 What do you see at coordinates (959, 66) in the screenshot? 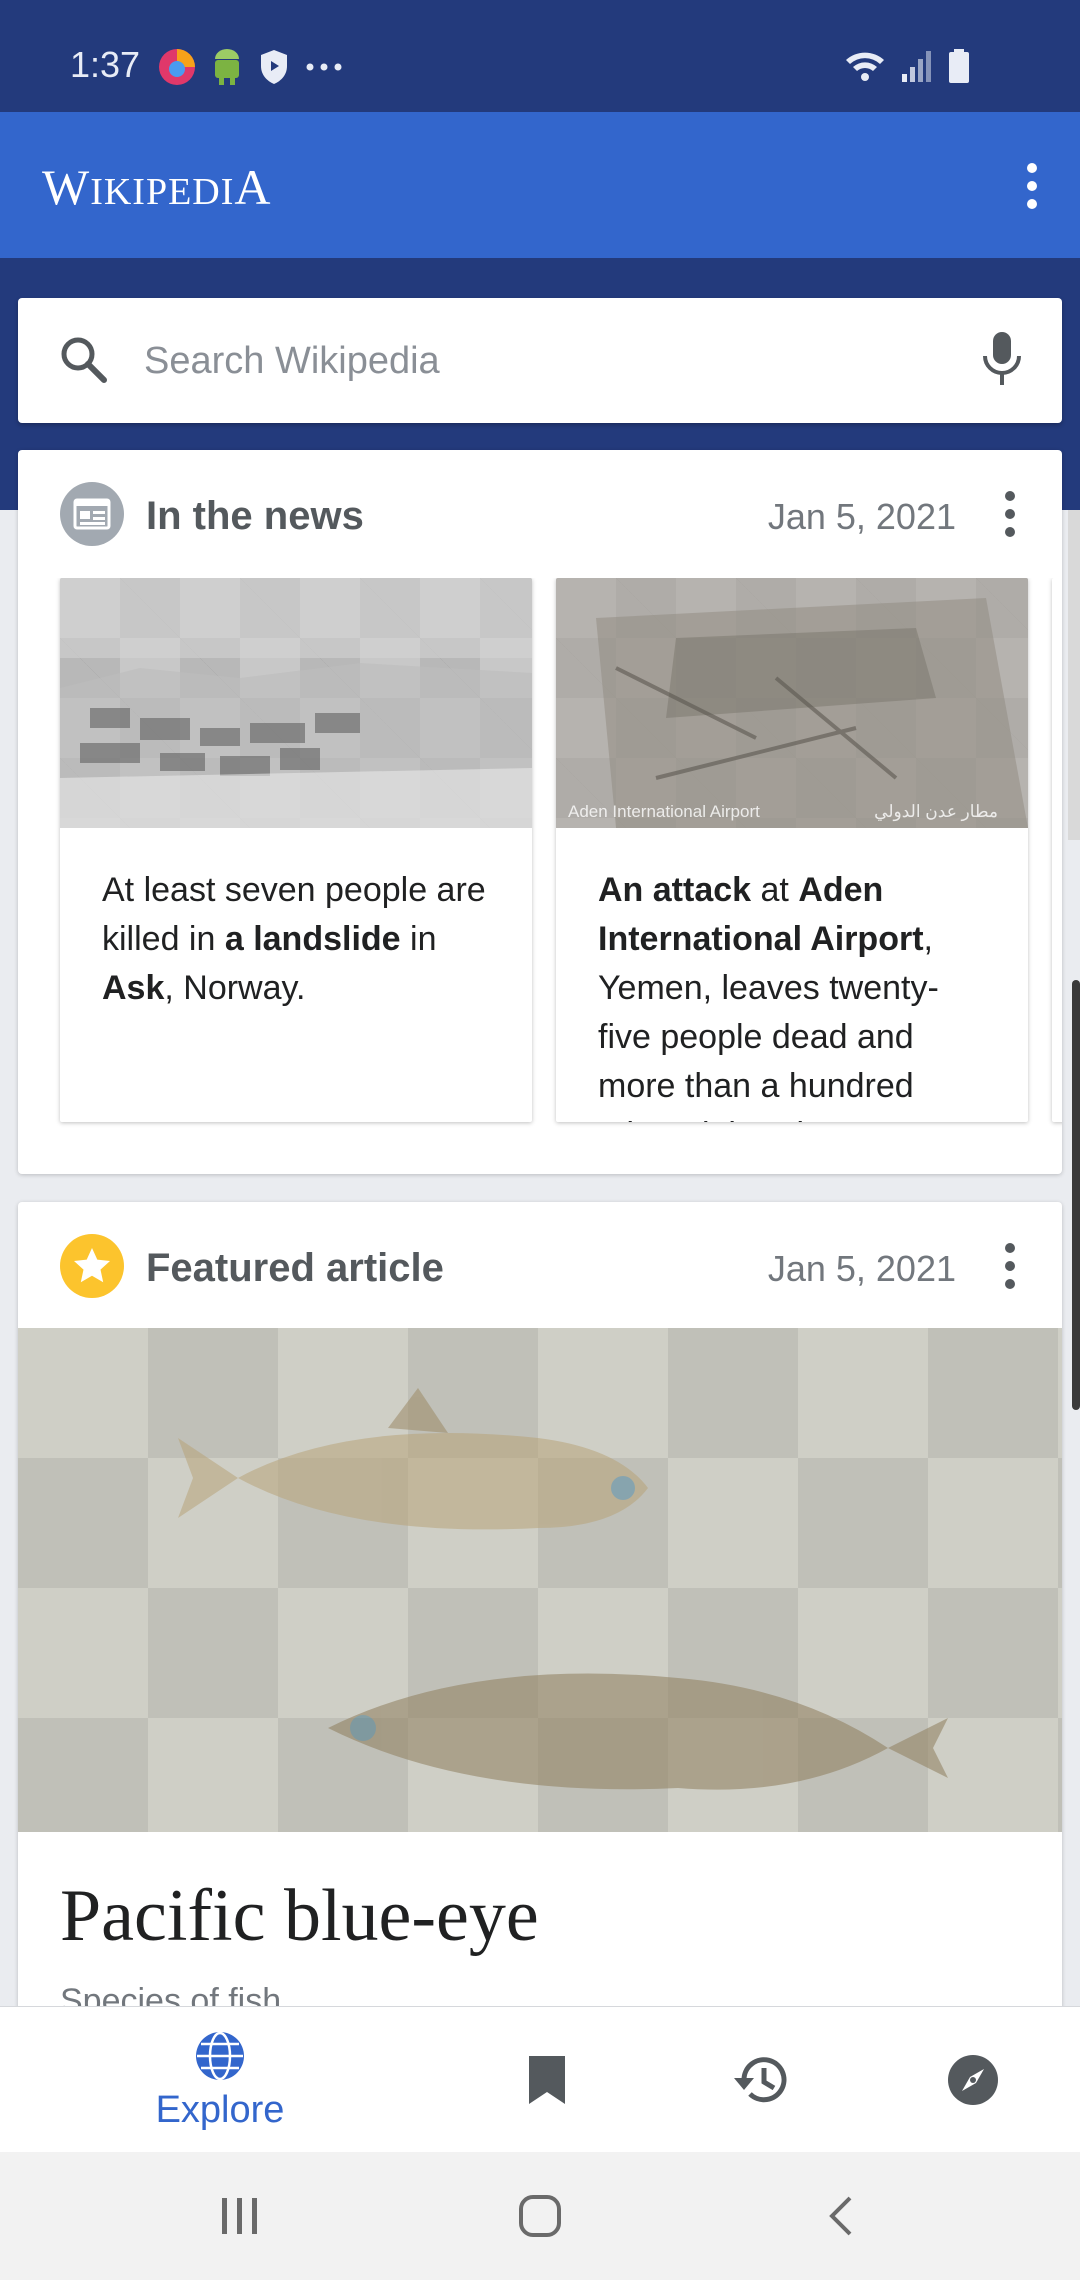
I see `battery-icon` at bounding box center [959, 66].